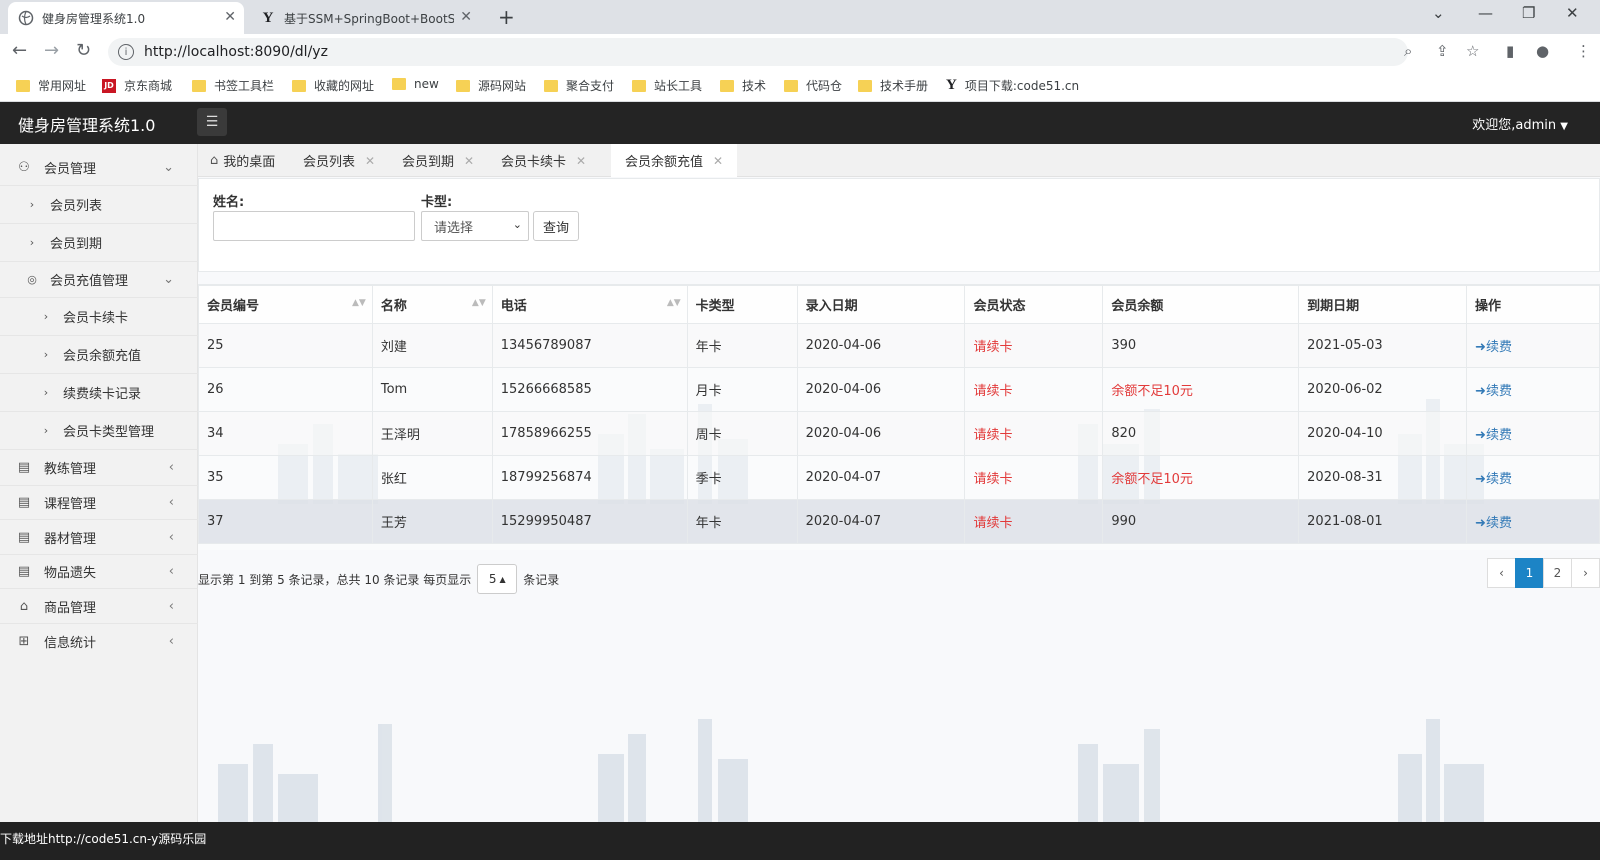 The height and width of the screenshot is (860, 1600). Describe the element at coordinates (51, 85) in the screenshot. I see `bookmark-item: 常用网址` at that location.